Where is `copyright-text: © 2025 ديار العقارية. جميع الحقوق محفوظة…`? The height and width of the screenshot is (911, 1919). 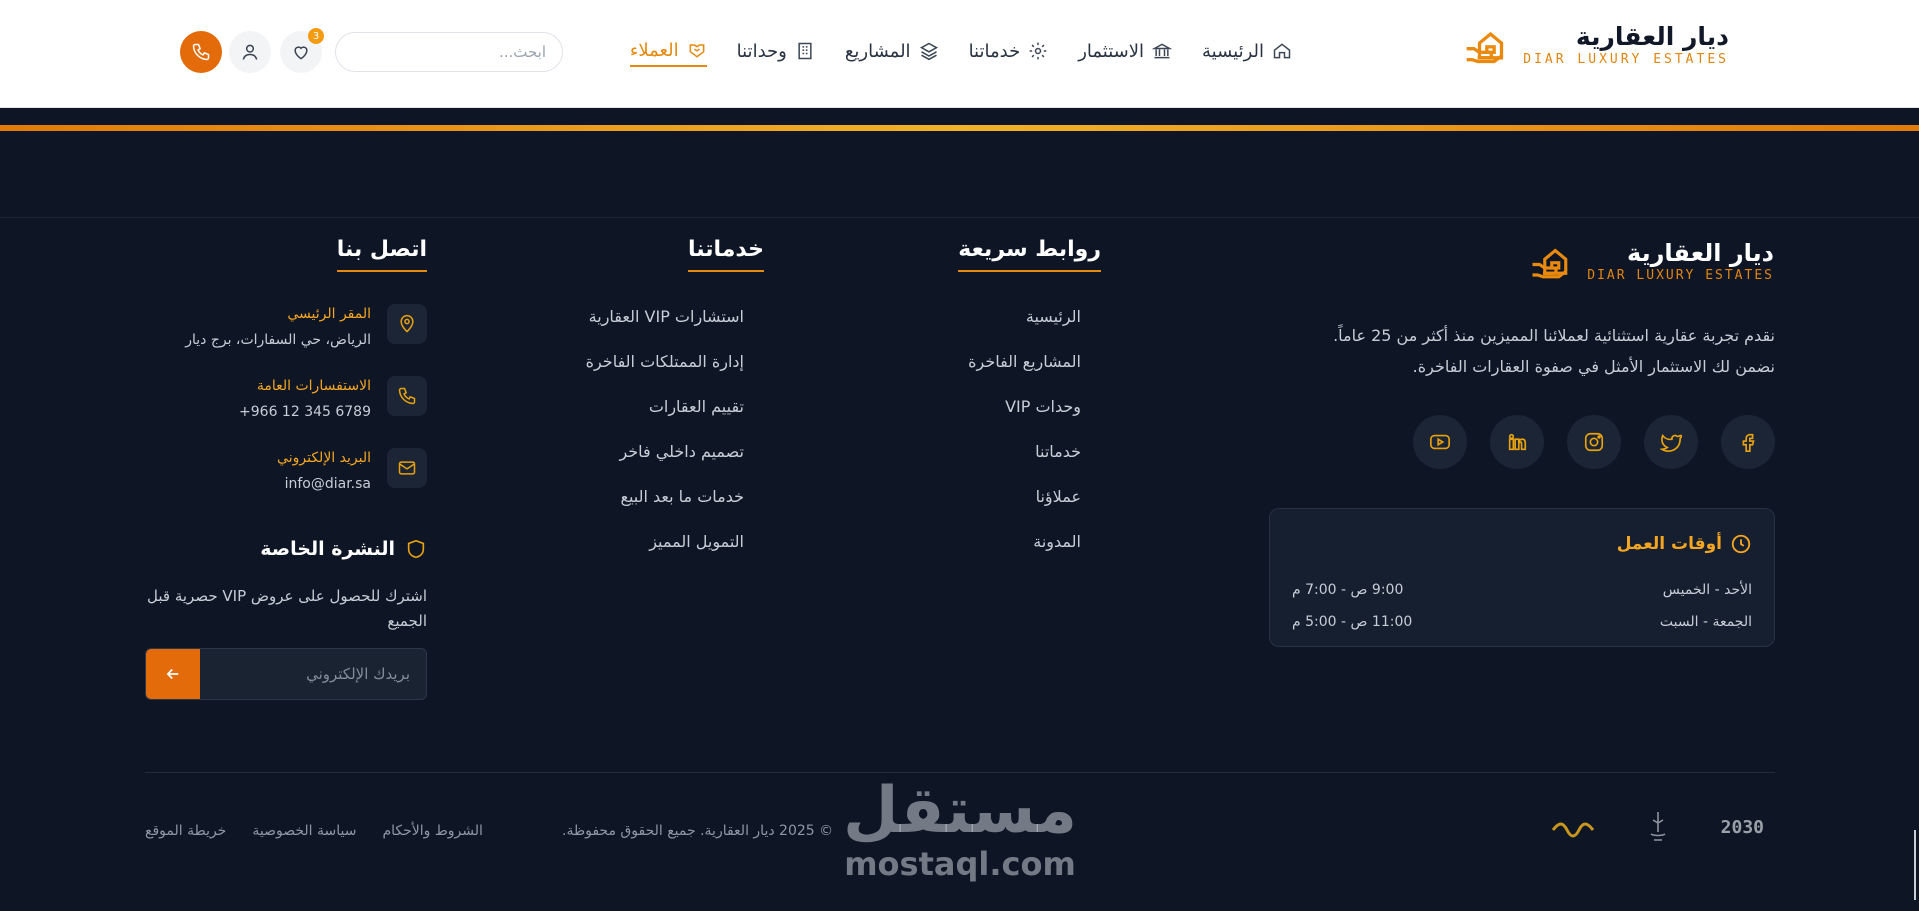
copyright-text: © 2025 ديار العقارية. جميع الحقوق محفوظة… is located at coordinates (698, 831).